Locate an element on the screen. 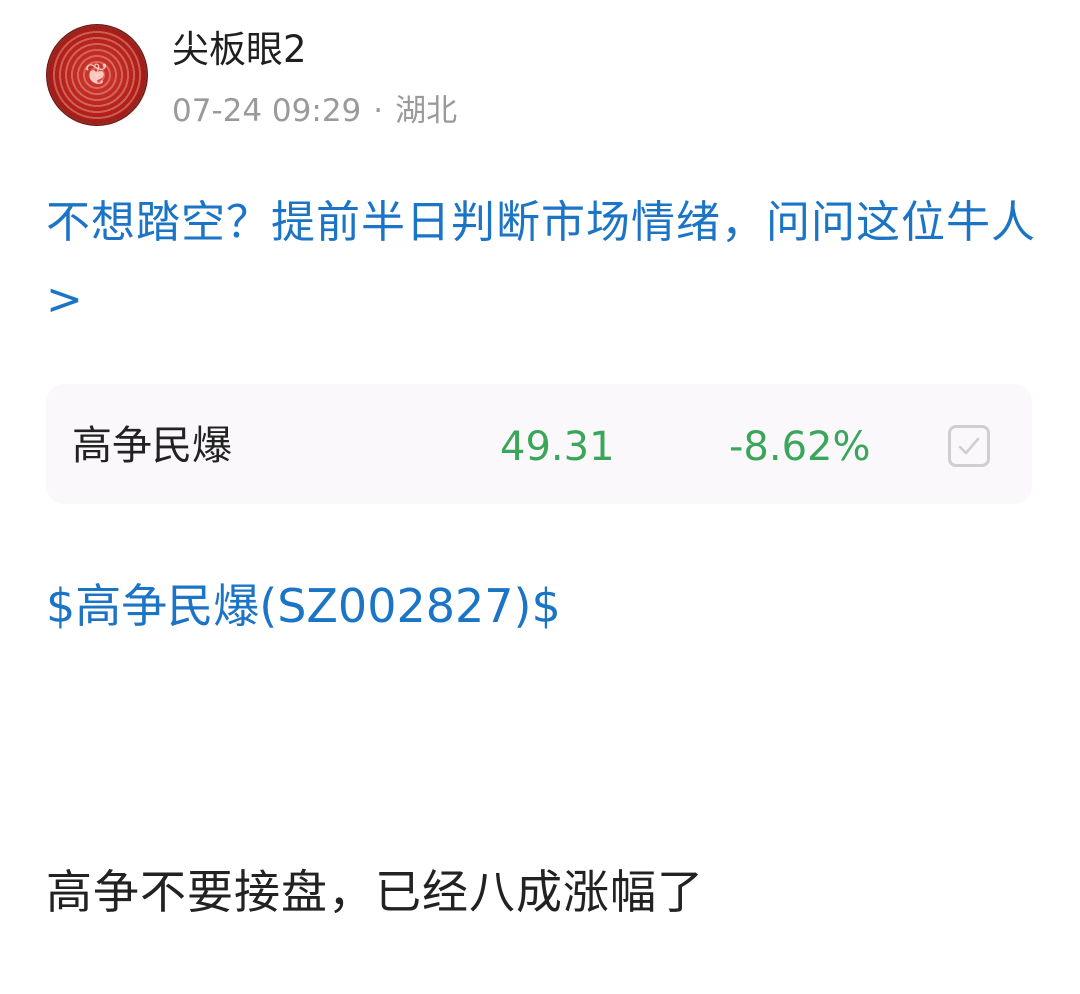 The height and width of the screenshot is (994, 1080). watchlist-checkbox is located at coordinates (969, 446).